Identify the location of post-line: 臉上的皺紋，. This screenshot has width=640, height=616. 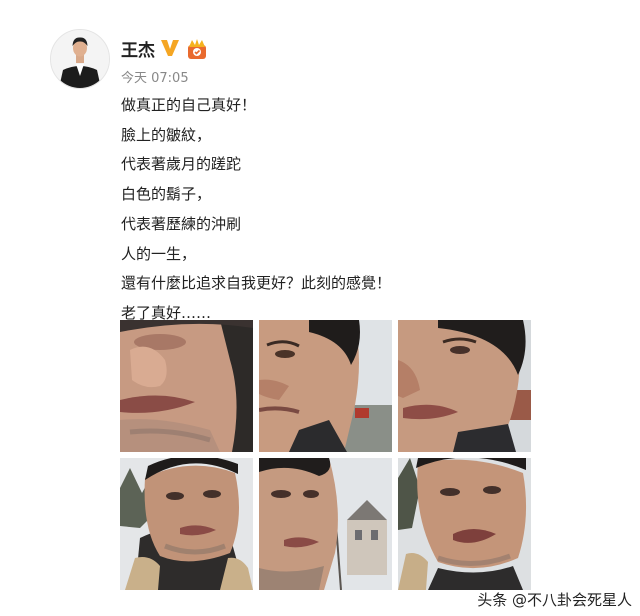
(166, 134).